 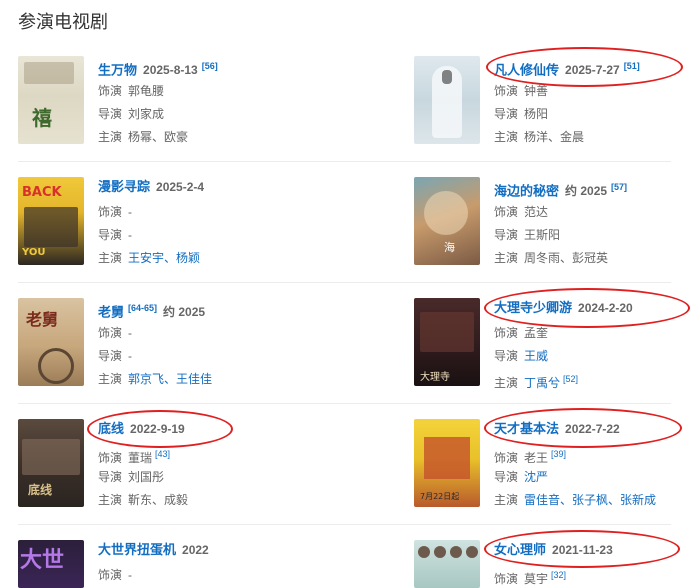 What do you see at coordinates (526, 190) in the screenshot?
I see `show-title: 海边的秘密` at bounding box center [526, 190].